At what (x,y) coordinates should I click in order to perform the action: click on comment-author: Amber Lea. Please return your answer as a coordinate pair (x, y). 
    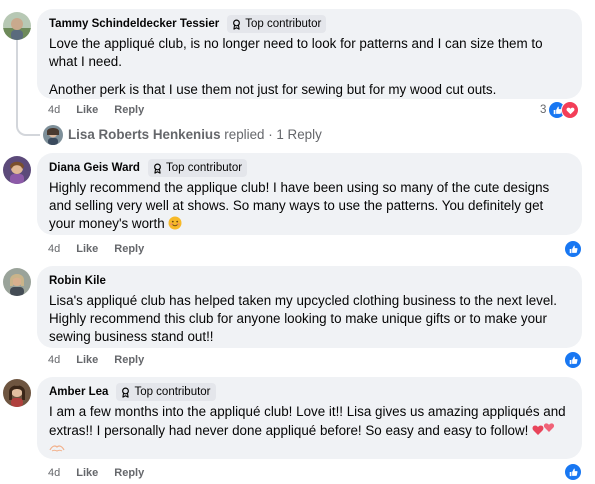
    Looking at the image, I should click on (78, 392).